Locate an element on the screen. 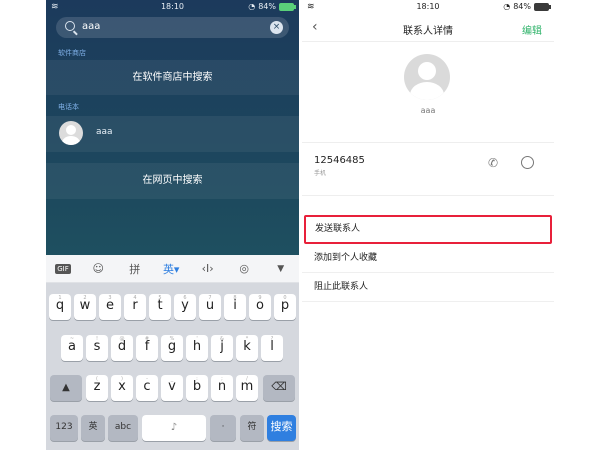  key-a: ~ a is located at coordinates (72, 348).